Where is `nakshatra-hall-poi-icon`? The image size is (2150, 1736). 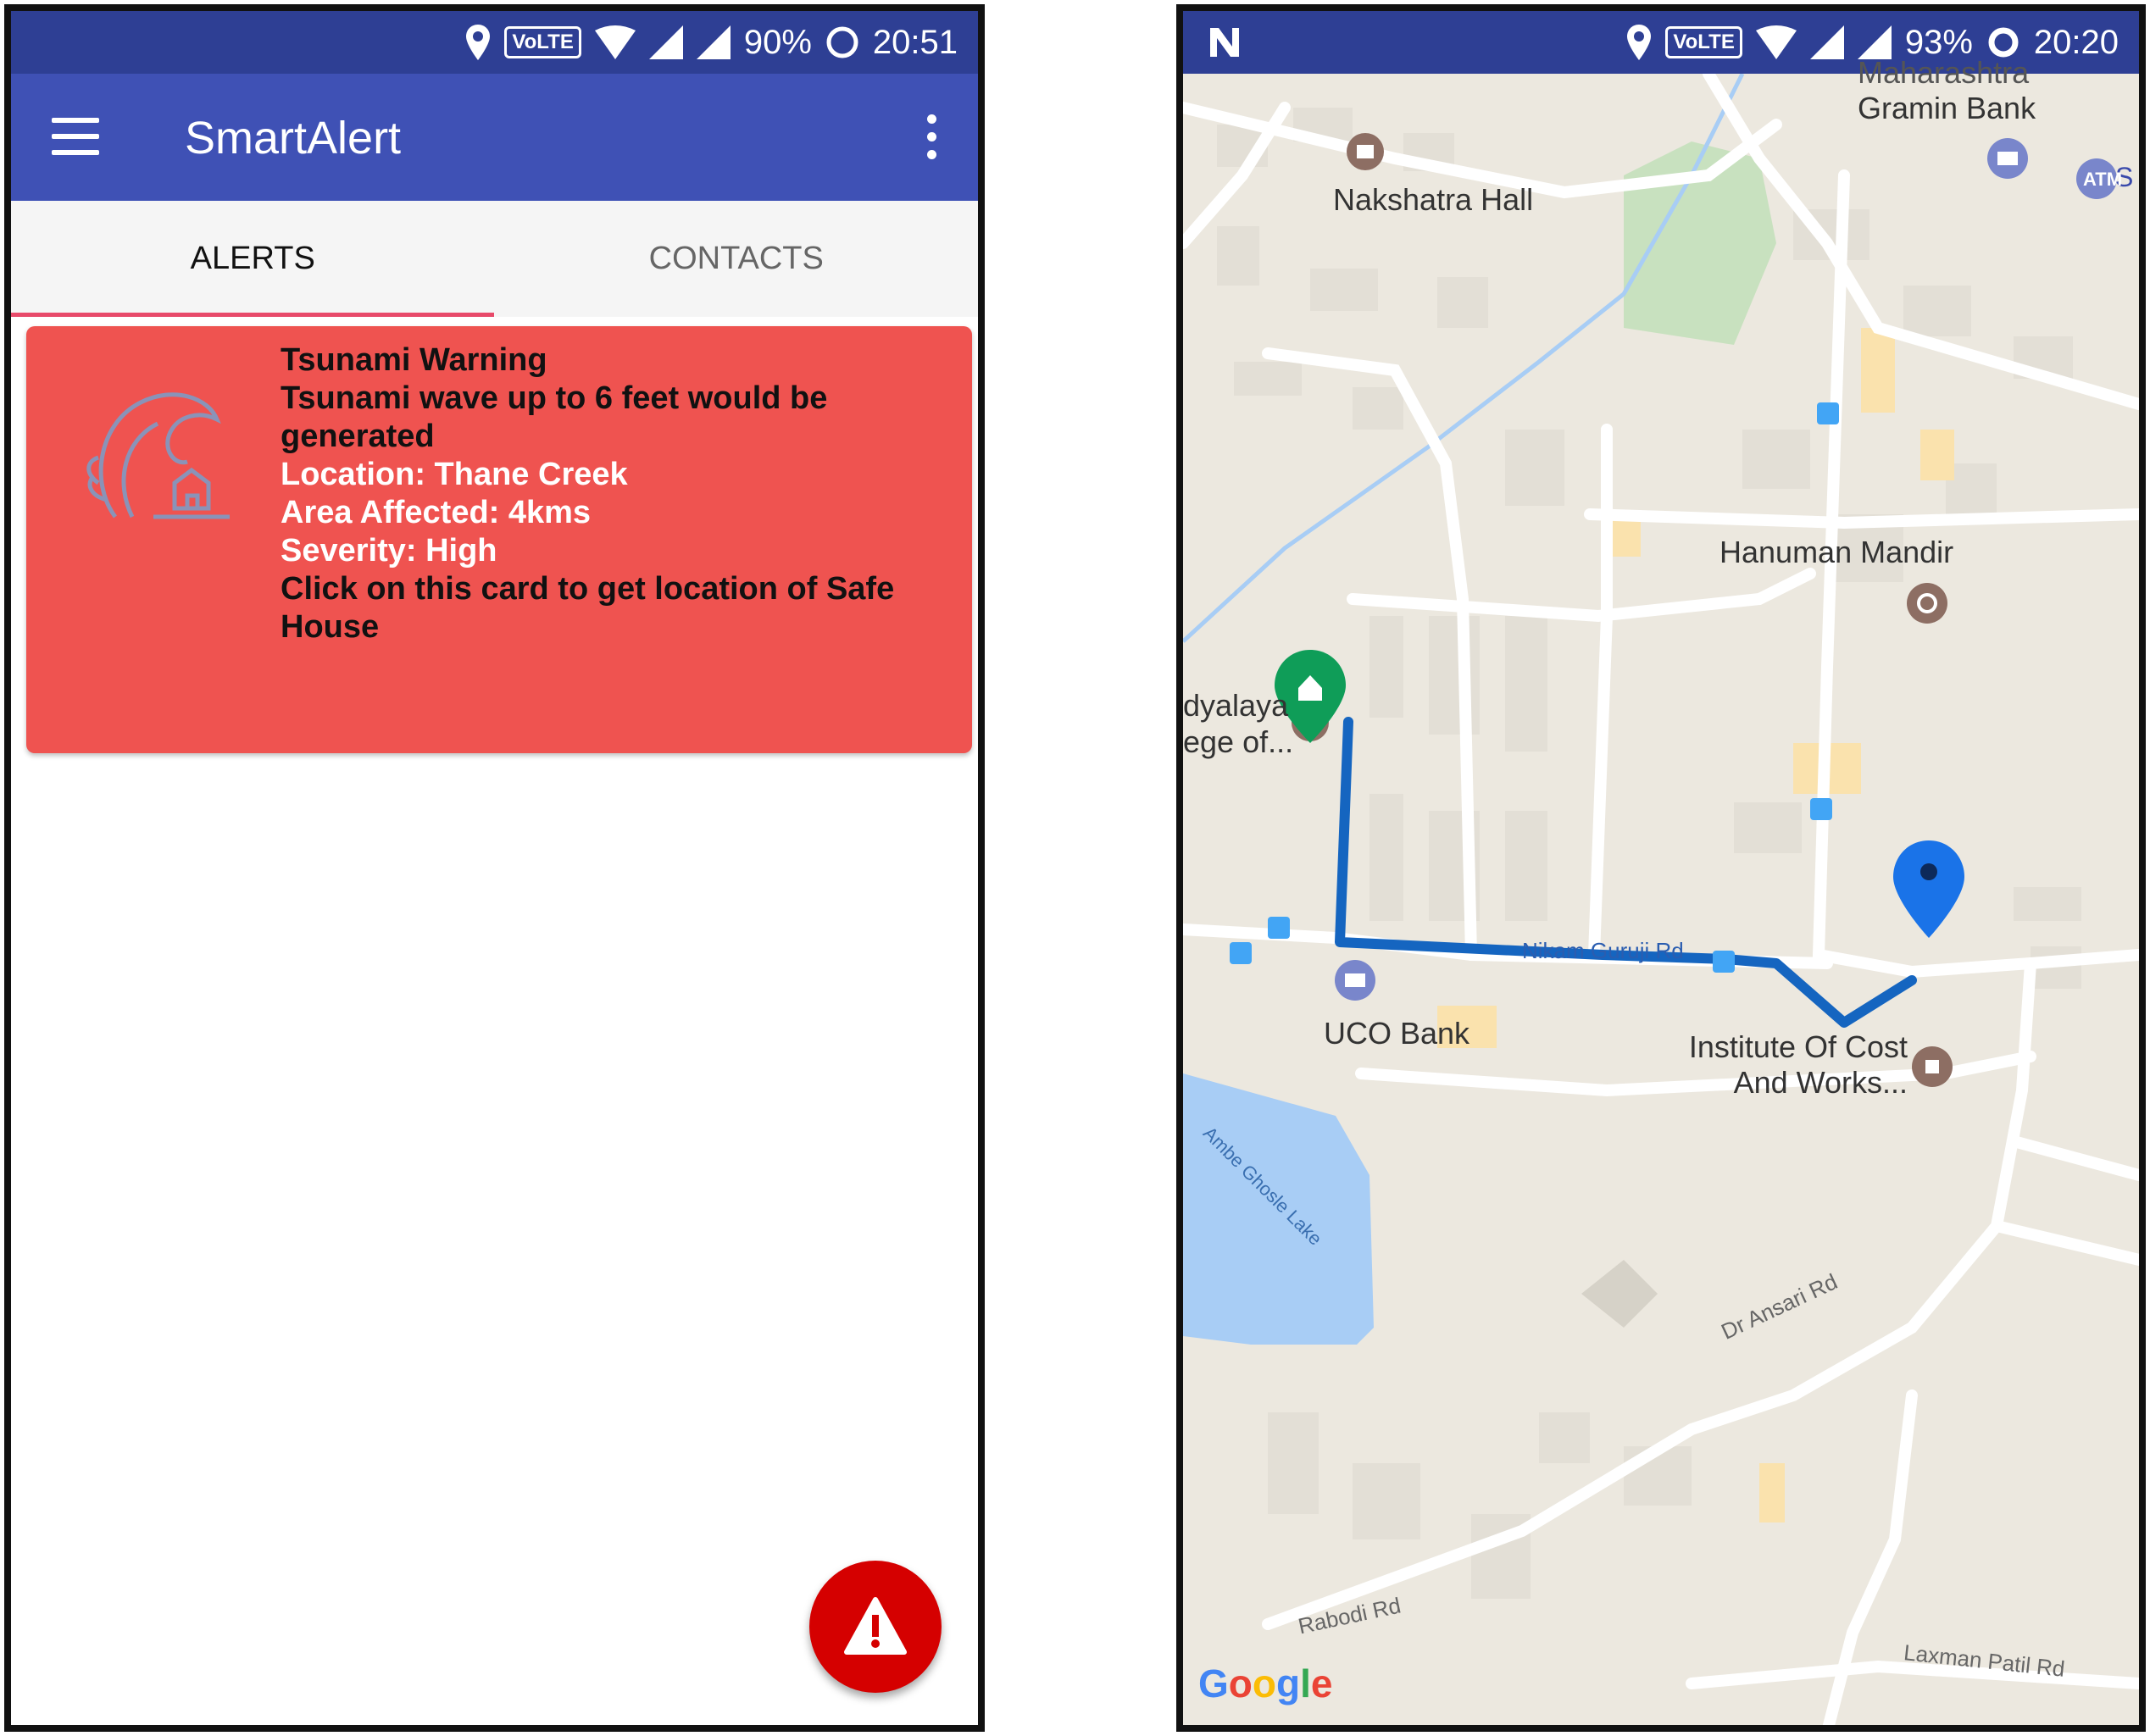 nakshatra-hall-poi-icon is located at coordinates (1365, 151).